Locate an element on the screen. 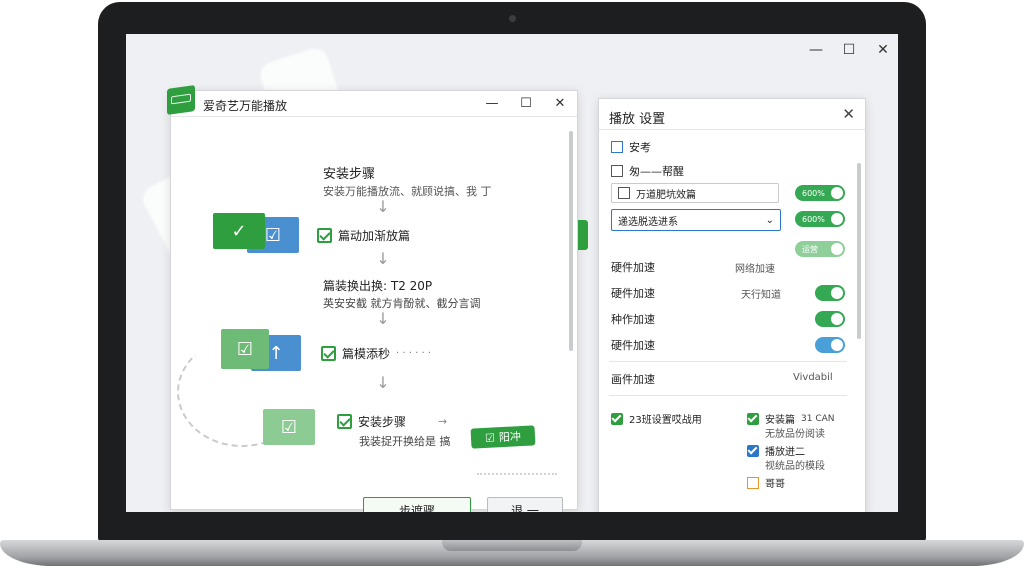  step-2-subtitle: 英安安截 就方肯酚就、截分言调 is located at coordinates (402, 303).